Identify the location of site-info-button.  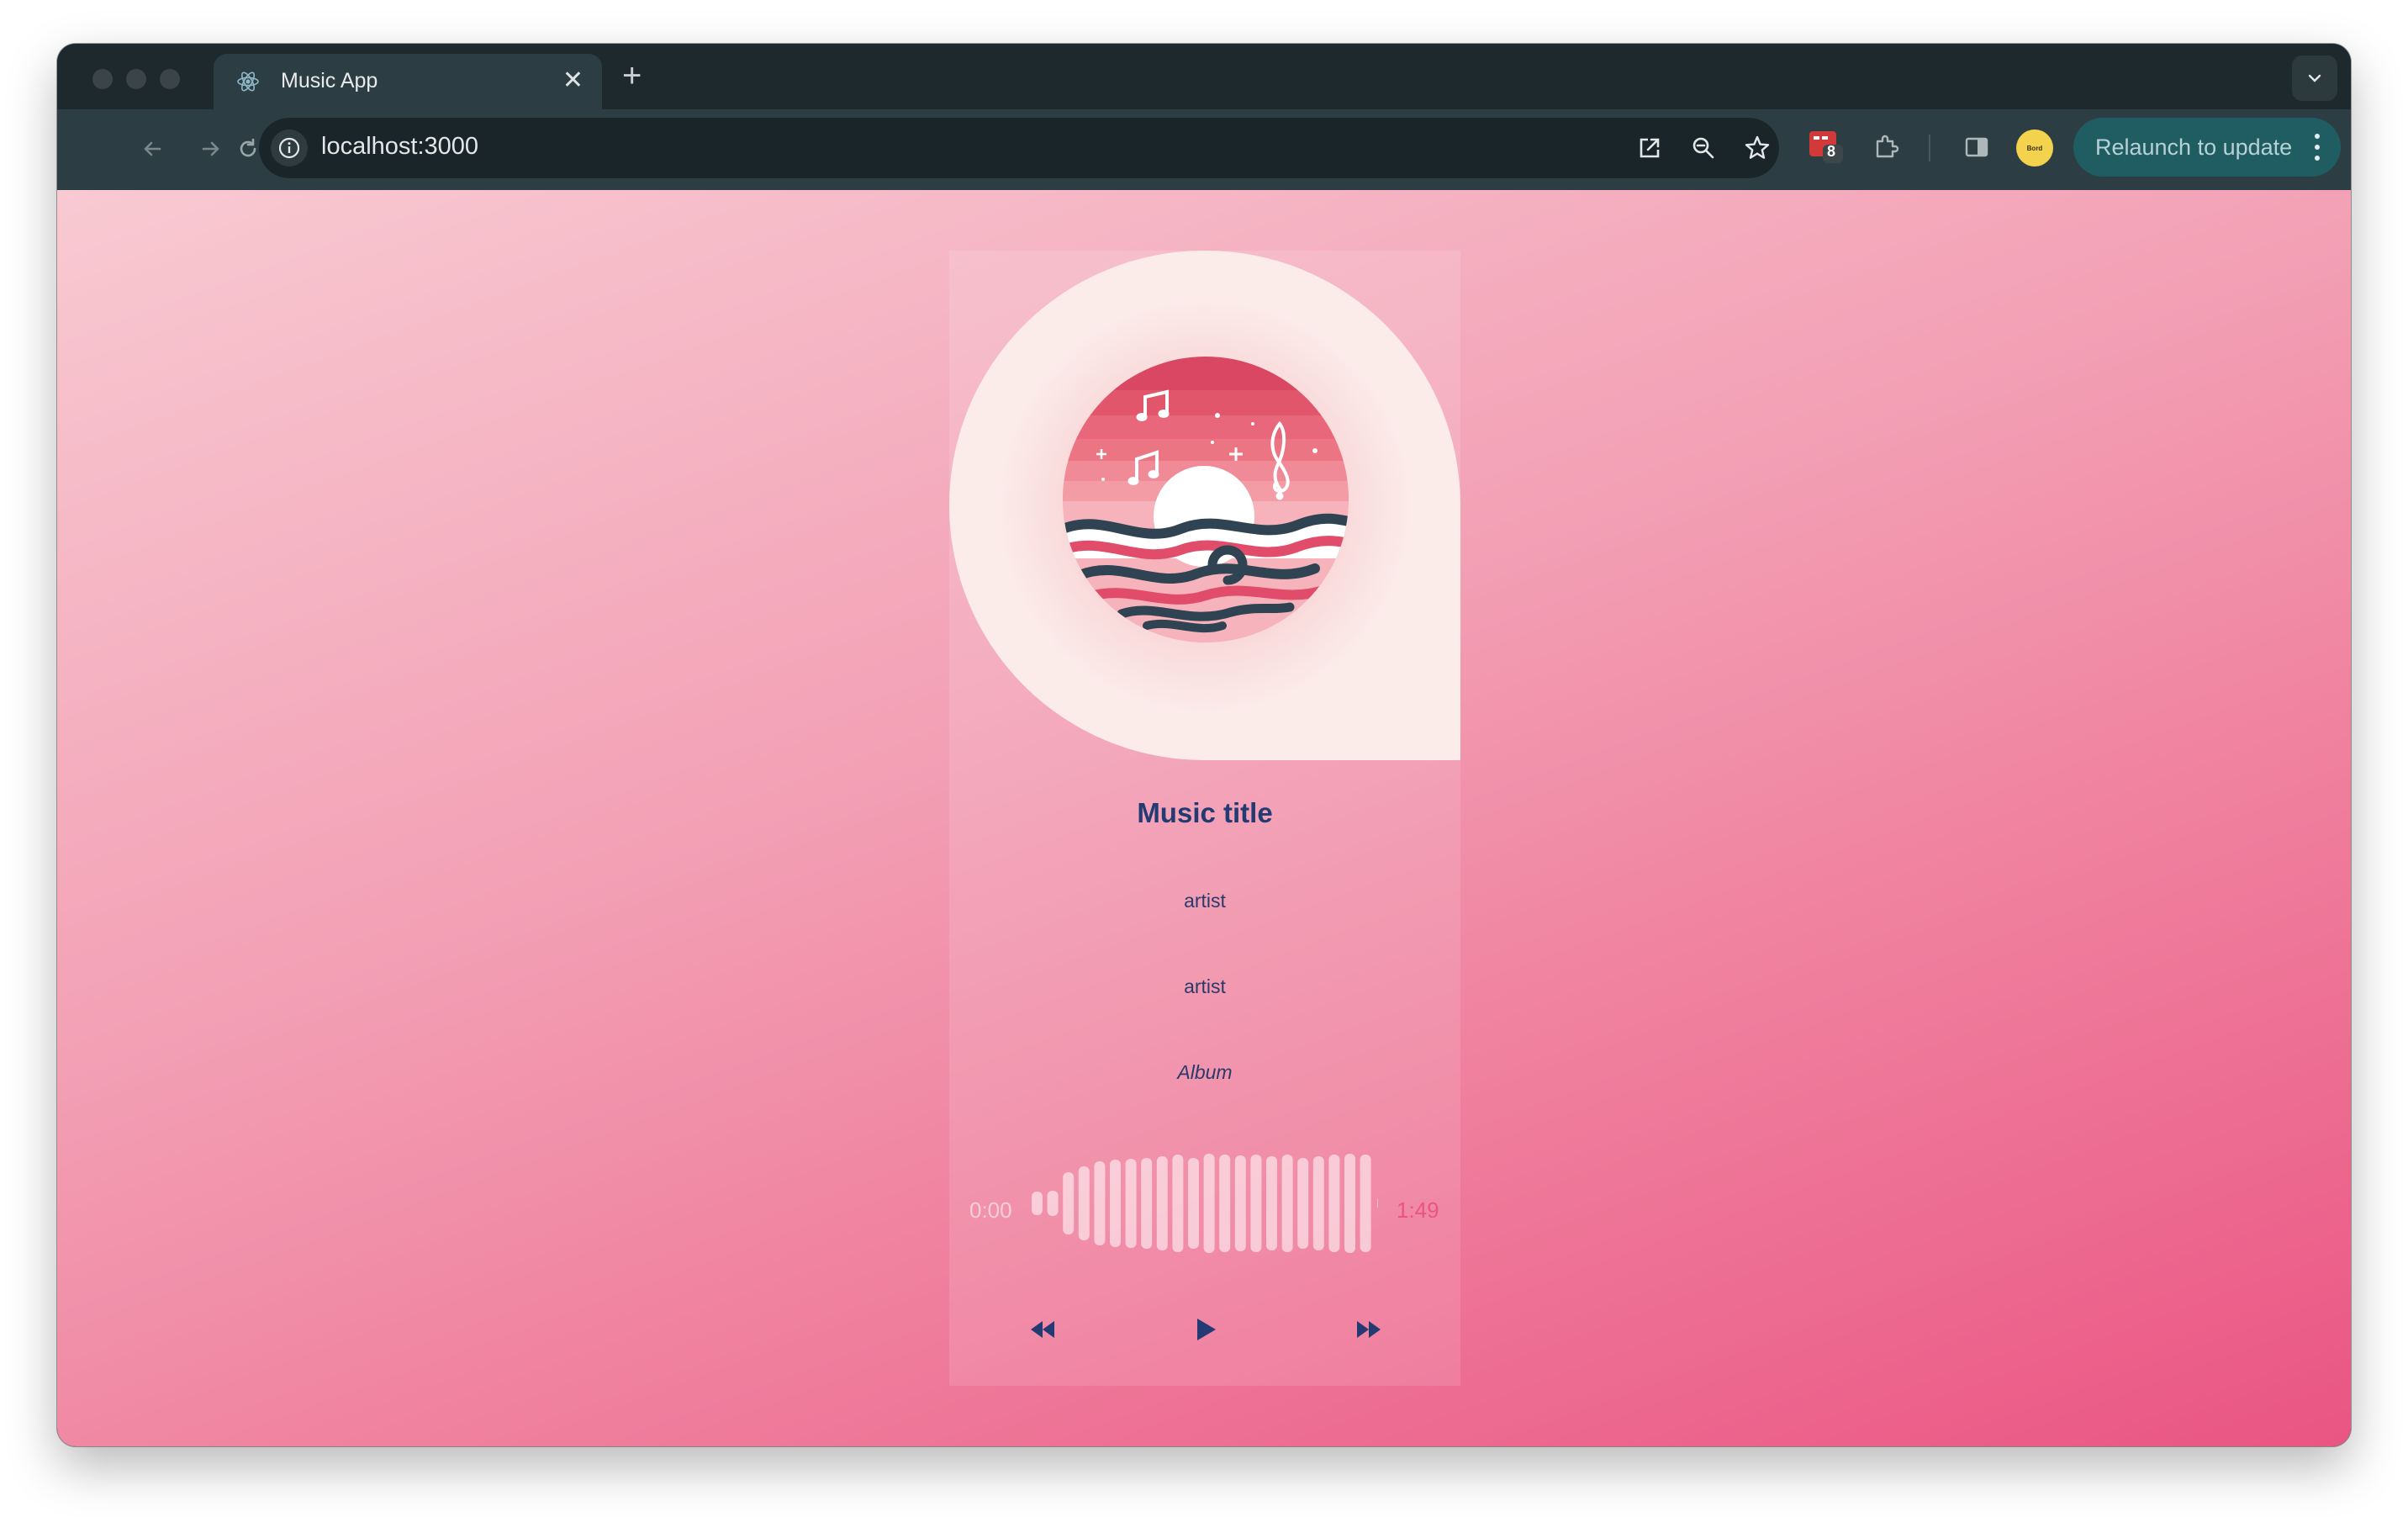
(289, 148).